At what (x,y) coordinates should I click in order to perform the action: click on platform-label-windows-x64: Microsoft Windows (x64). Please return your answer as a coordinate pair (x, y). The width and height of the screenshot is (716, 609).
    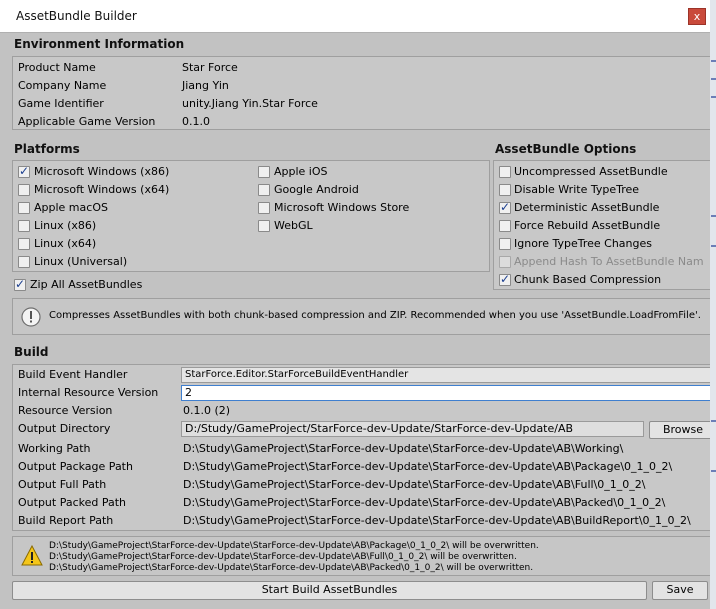
    Looking at the image, I should click on (101, 189).